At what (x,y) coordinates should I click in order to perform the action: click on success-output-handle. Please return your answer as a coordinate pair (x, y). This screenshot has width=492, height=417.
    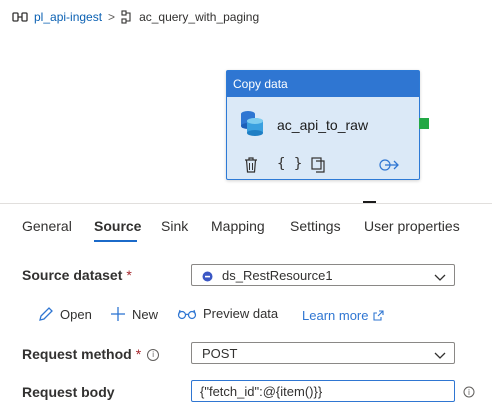
    Looking at the image, I should click on (424, 123).